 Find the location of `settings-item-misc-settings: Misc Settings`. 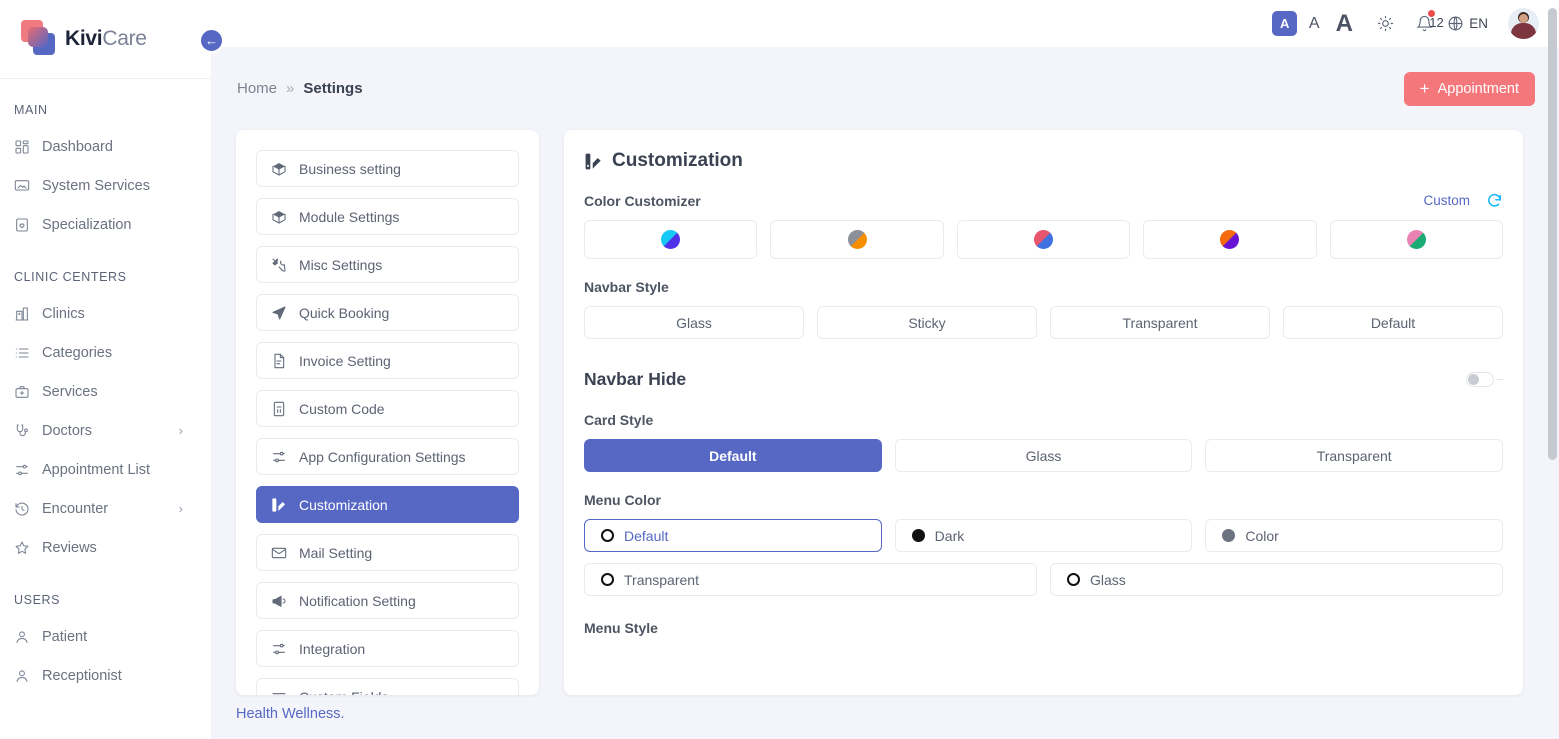

settings-item-misc-settings: Misc Settings is located at coordinates (387, 264).